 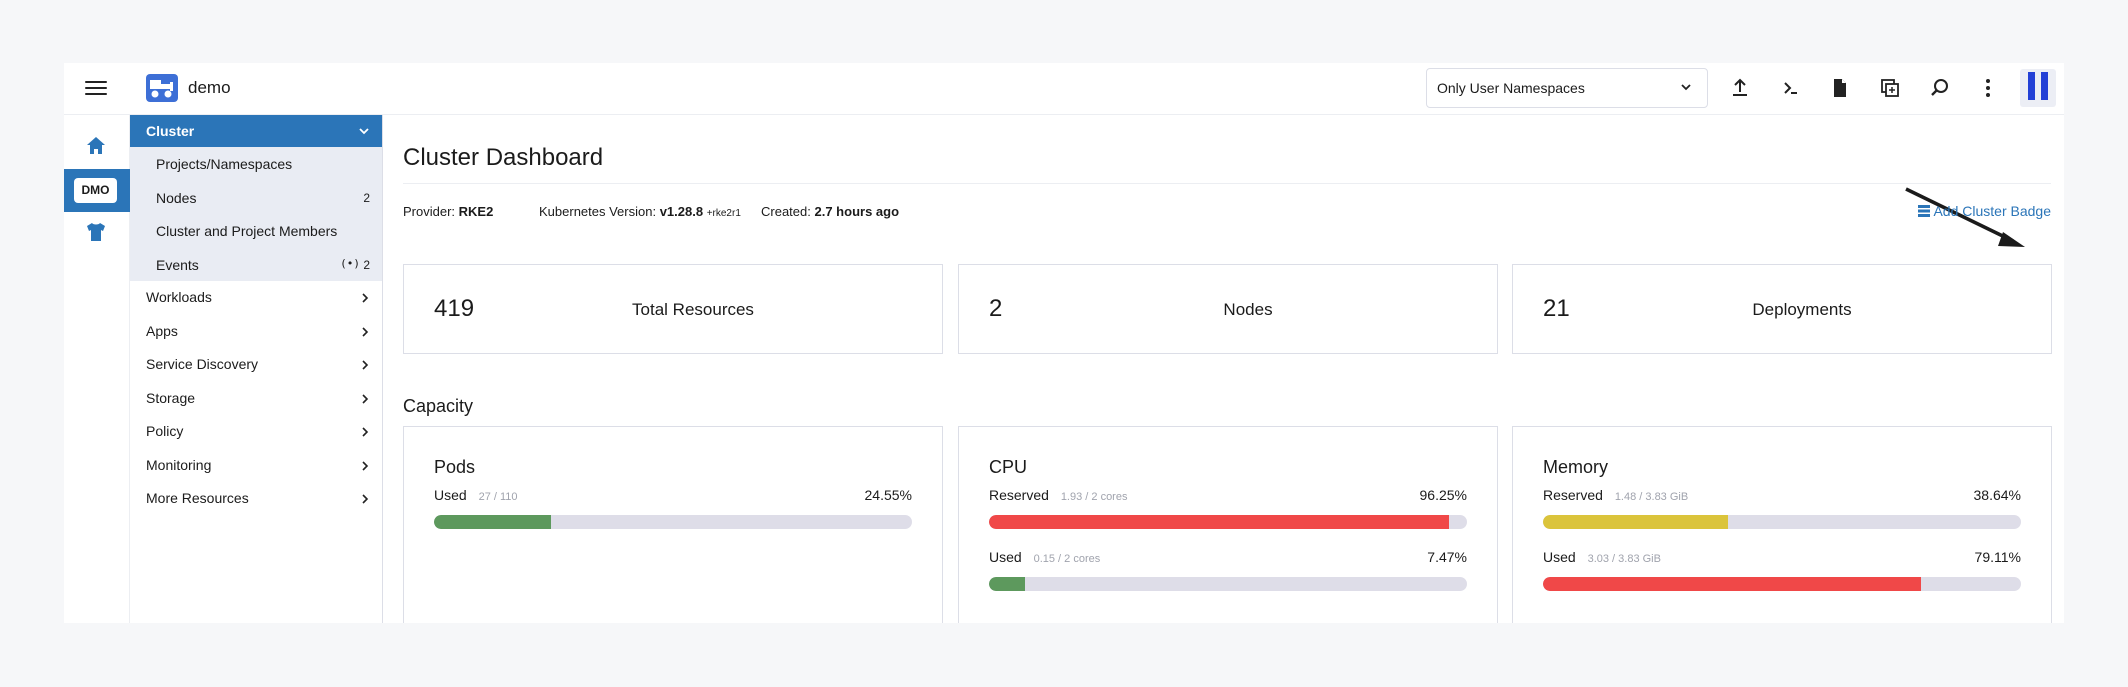 What do you see at coordinates (503, 157) in the screenshot?
I see `page-title: Cluster Dashboard` at bounding box center [503, 157].